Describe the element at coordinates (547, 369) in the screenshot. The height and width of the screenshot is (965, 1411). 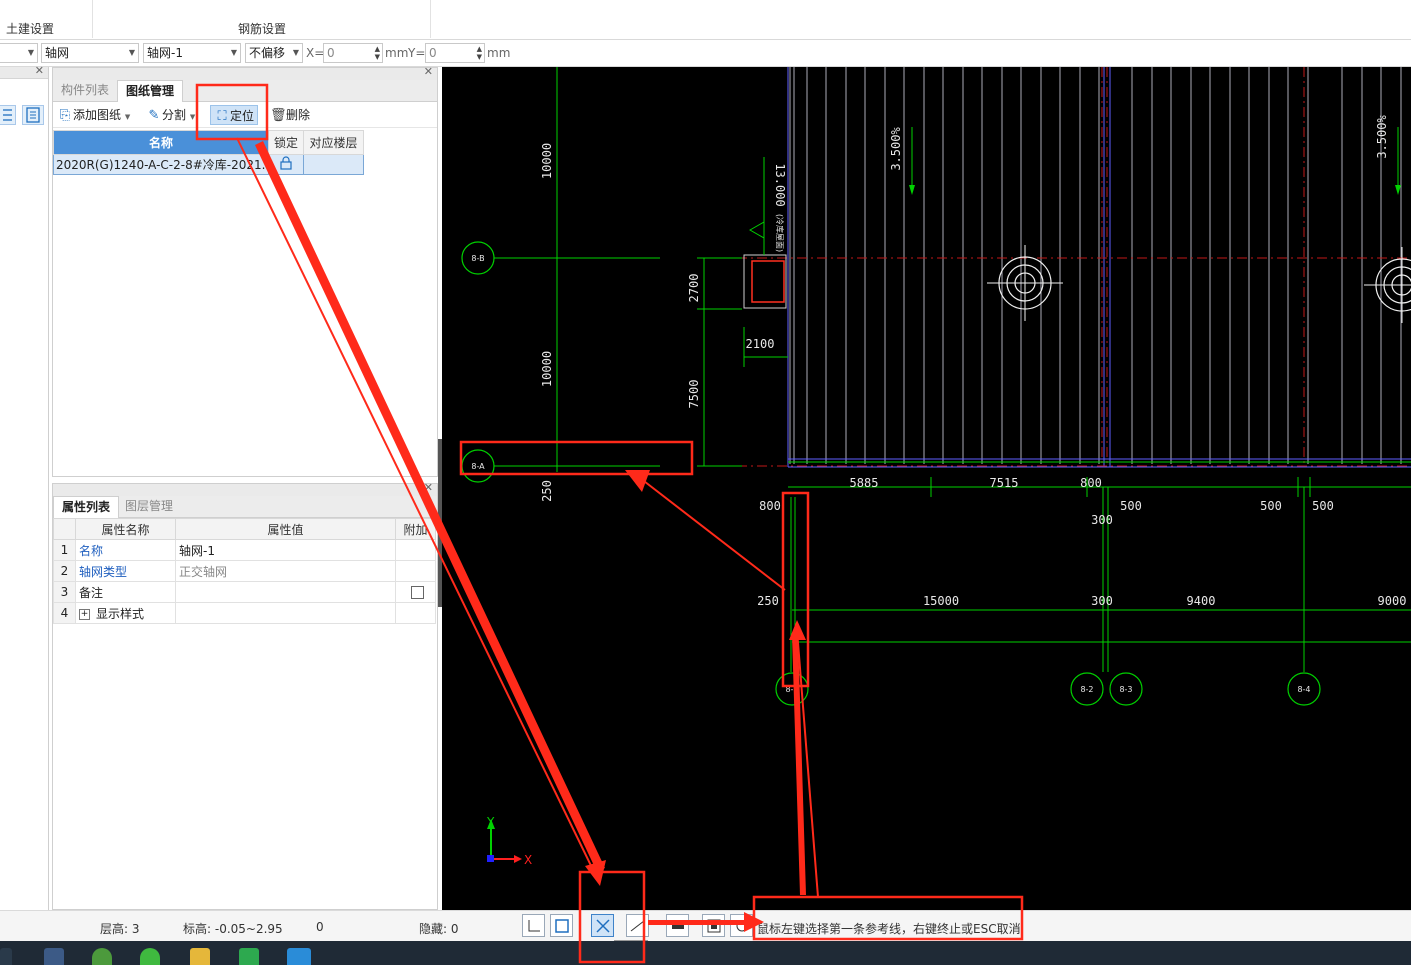
I see `dimension-label: 10000` at that location.